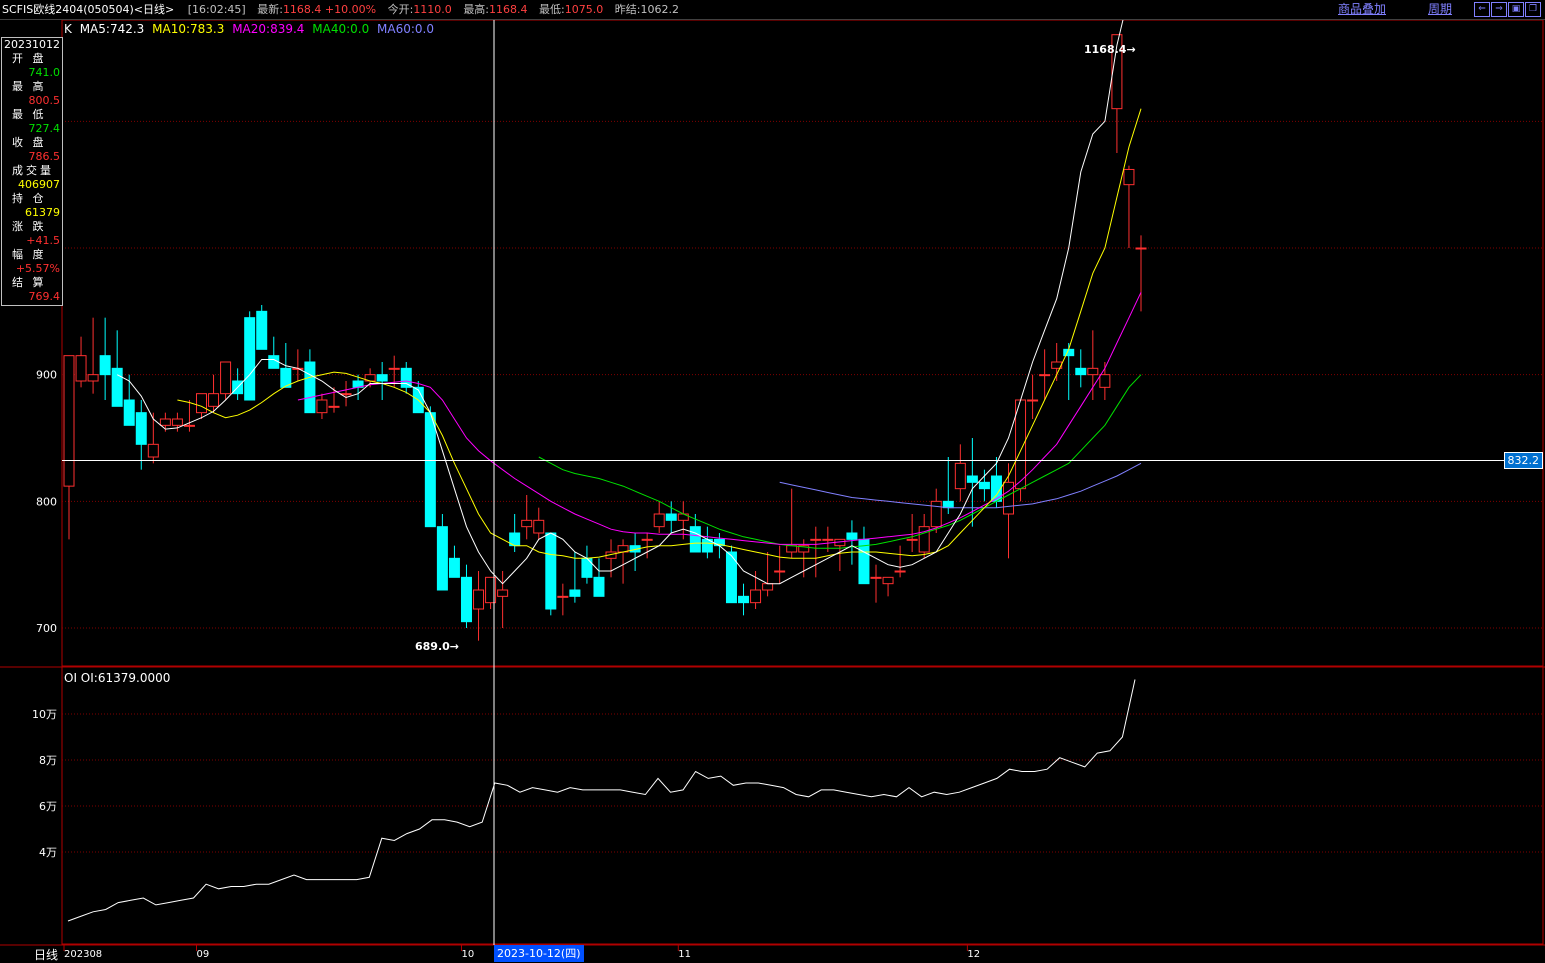  Describe the element at coordinates (44, 714) in the screenshot. I see `oi-tick-label: 10万` at that location.